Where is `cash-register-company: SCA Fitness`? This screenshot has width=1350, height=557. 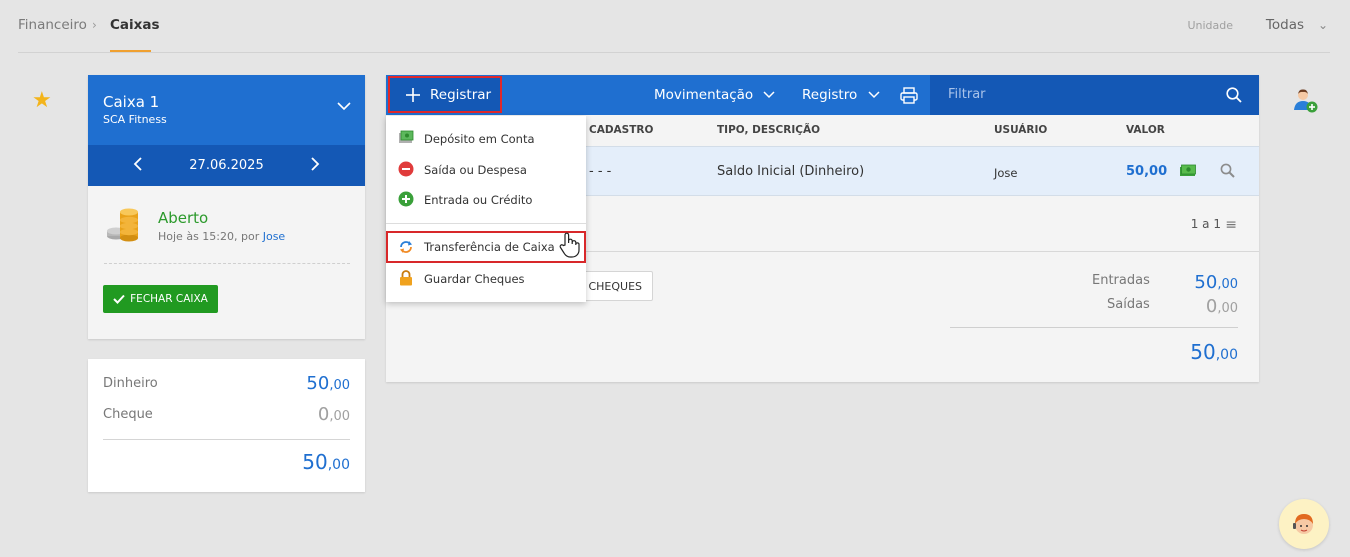
cash-register-company: SCA Fitness is located at coordinates (135, 119).